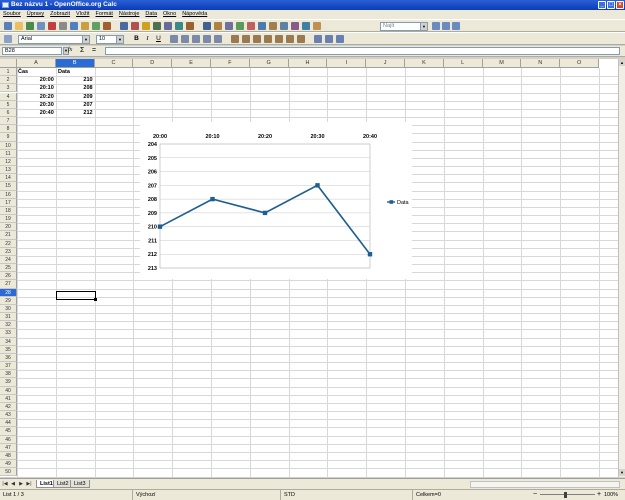 The width and height of the screenshot is (625, 500). I want to click on scroll-down-icon: ▼, so click(622, 472).